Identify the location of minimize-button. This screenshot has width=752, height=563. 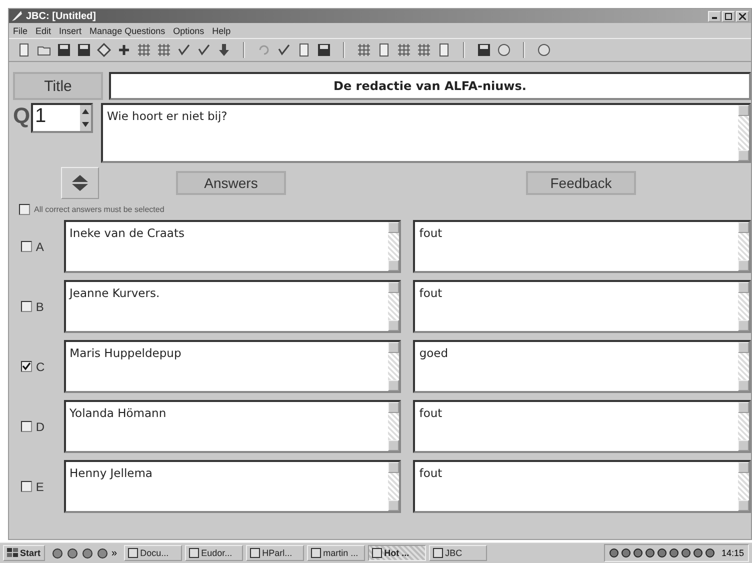
(714, 16).